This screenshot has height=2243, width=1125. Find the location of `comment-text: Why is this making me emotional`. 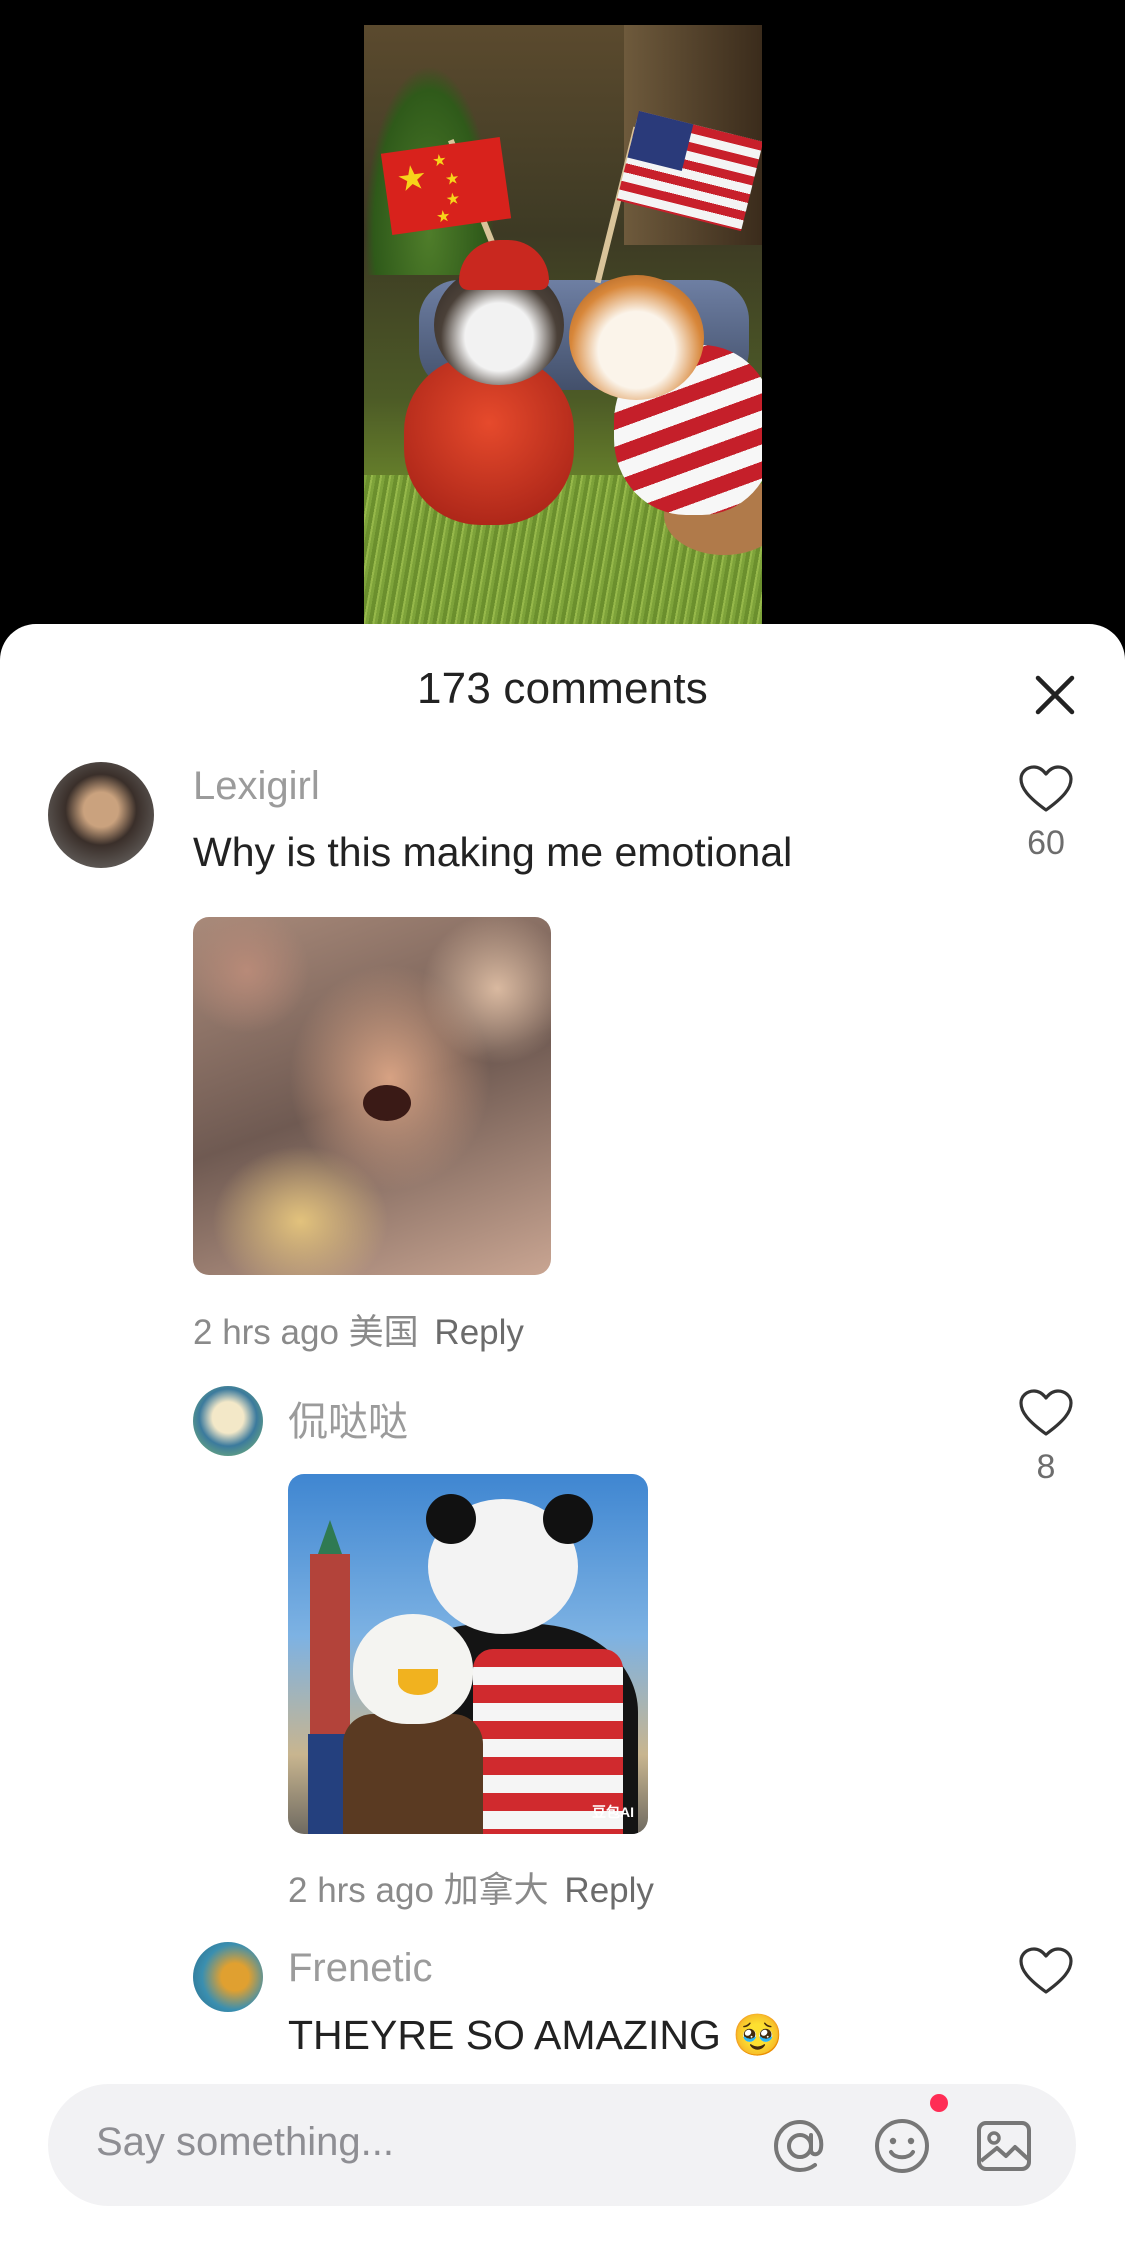

comment-text: Why is this making me emotional is located at coordinates (493, 852).